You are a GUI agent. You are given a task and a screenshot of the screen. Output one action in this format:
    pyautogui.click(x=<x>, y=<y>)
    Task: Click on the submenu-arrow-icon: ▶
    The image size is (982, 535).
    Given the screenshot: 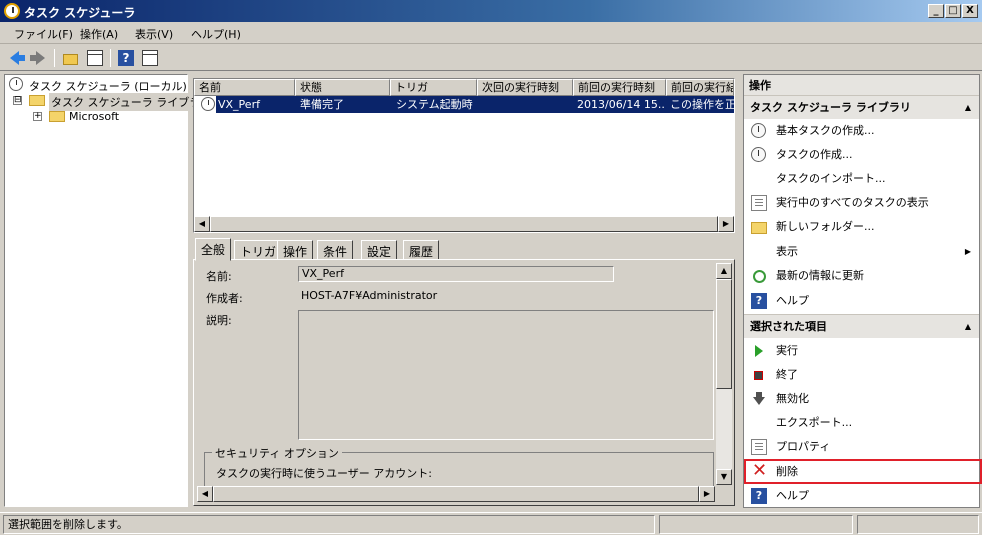 What is the action you would take?
    pyautogui.click(x=967, y=251)
    